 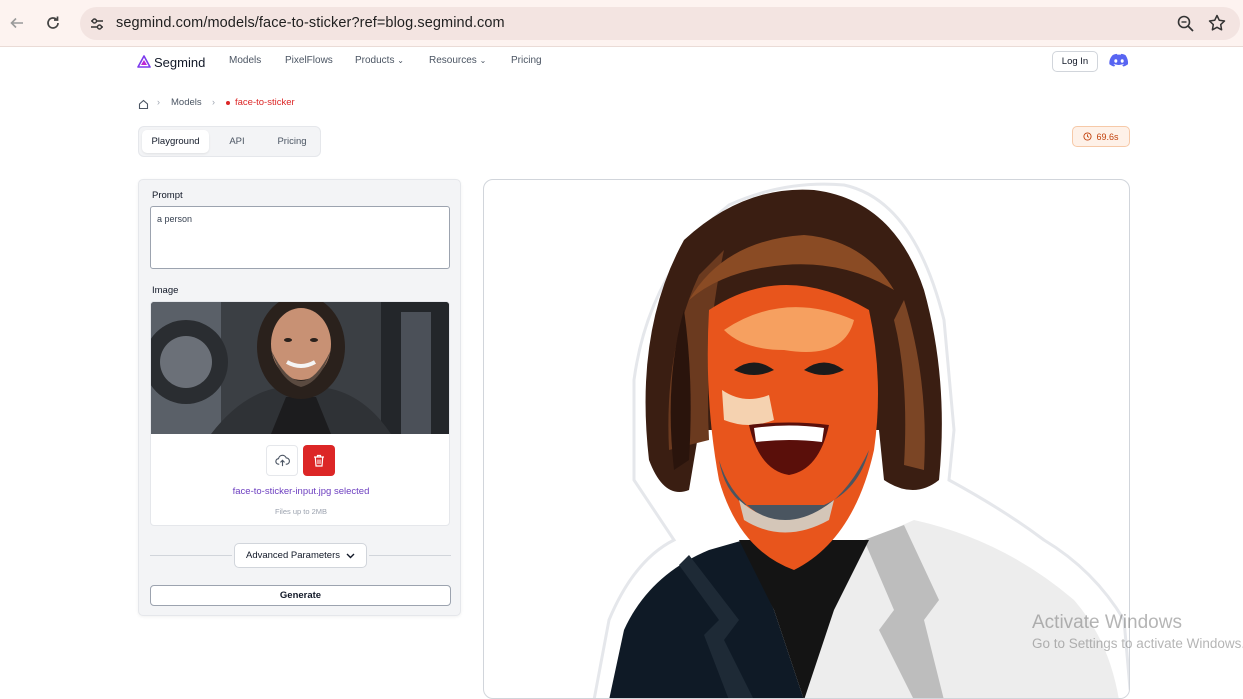 What do you see at coordinates (300, 237) in the screenshot?
I see `prompt-input: a person` at bounding box center [300, 237].